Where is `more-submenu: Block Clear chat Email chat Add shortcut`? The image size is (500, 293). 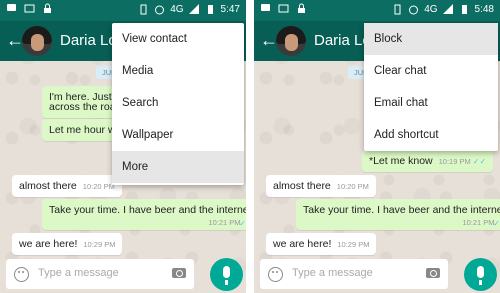
more-submenu: Block Clear chat Email chat Add shortcut is located at coordinates (431, 87).